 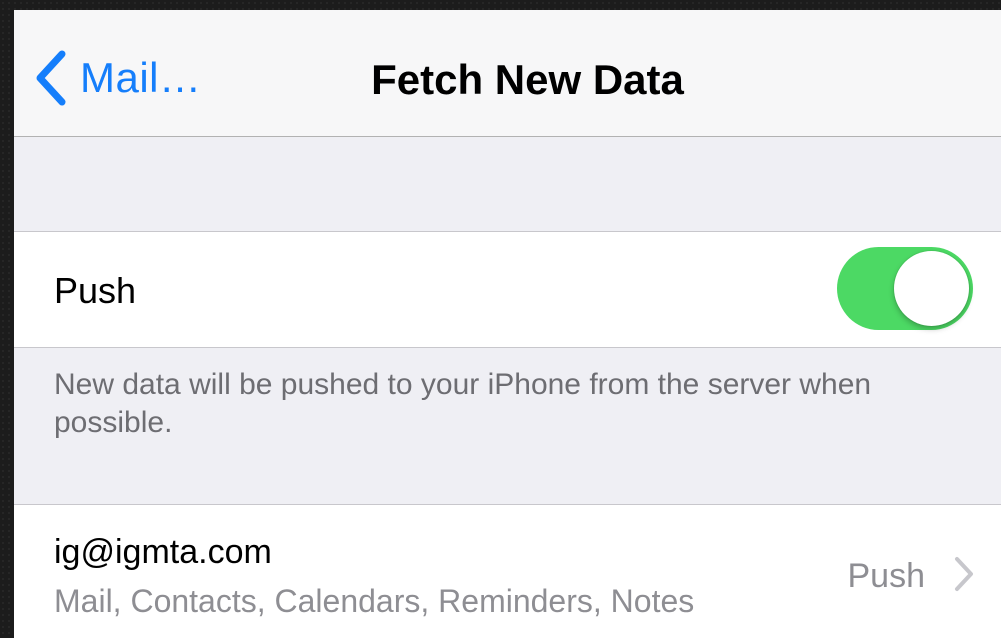 I want to click on push-toggle, so click(x=905, y=288).